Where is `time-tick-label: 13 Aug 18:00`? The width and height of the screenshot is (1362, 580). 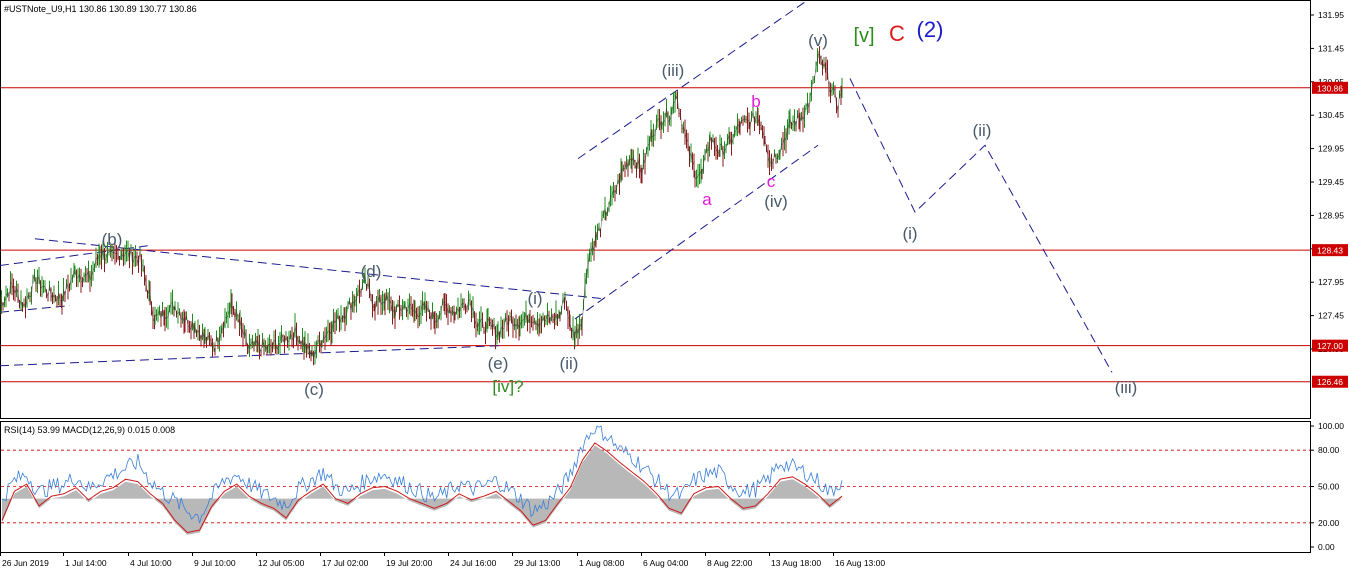 time-tick-label: 13 Aug 18:00 is located at coordinates (796, 563).